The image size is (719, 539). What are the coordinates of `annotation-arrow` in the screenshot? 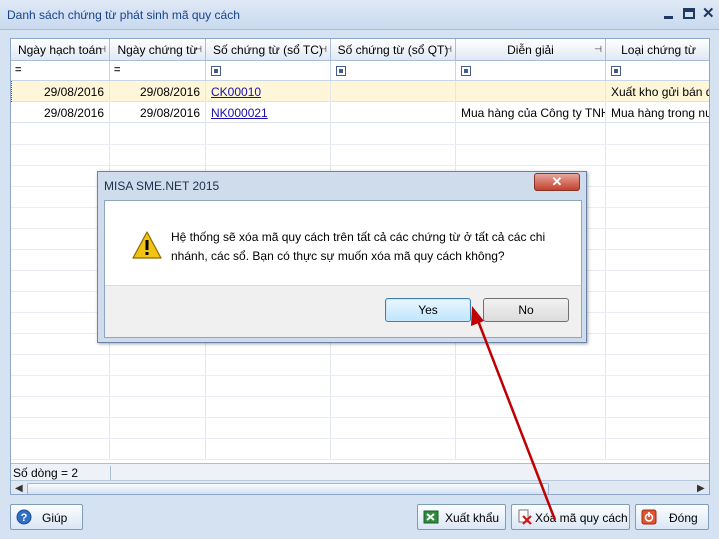 It's located at (514, 413).